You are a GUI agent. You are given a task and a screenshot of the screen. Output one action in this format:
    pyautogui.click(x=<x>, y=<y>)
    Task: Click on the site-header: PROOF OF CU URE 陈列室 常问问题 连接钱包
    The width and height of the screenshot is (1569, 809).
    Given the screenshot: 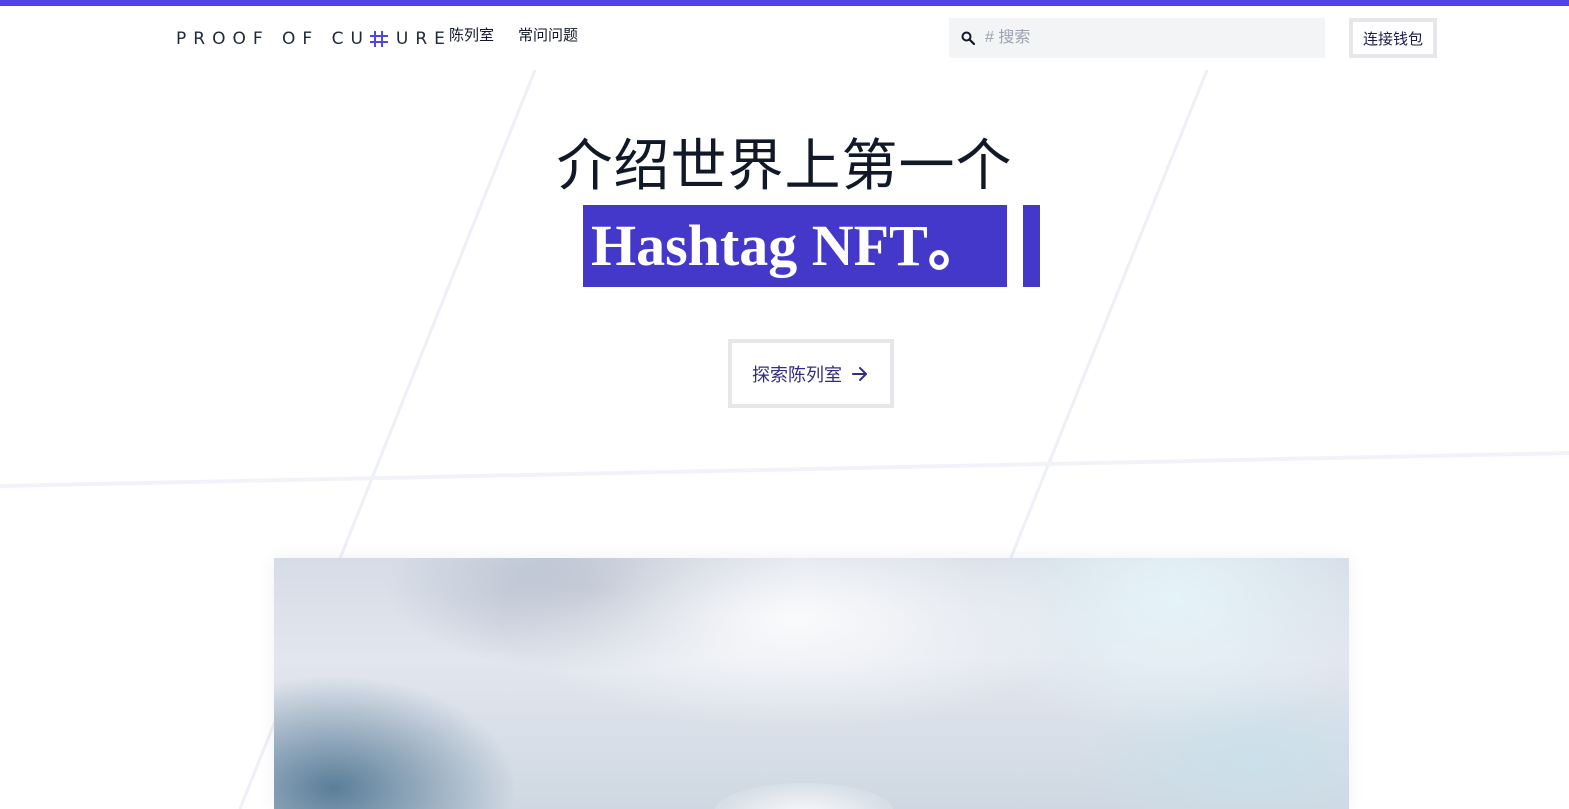 What is the action you would take?
    pyautogui.click(x=784, y=38)
    